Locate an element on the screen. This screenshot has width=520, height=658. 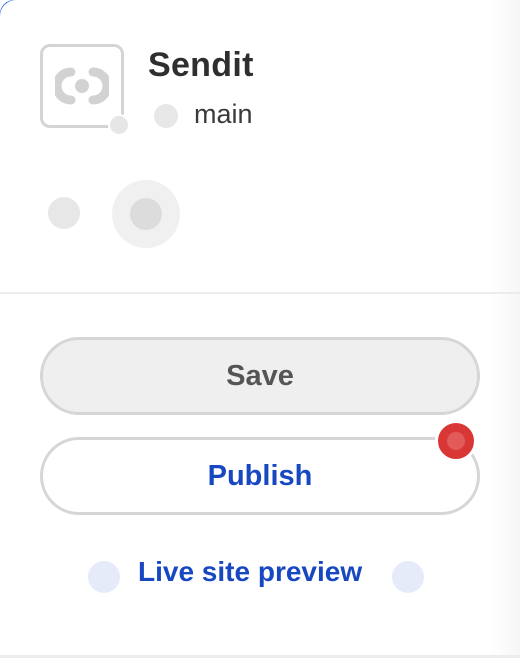
cloud-logo-icon is located at coordinates (82, 86).